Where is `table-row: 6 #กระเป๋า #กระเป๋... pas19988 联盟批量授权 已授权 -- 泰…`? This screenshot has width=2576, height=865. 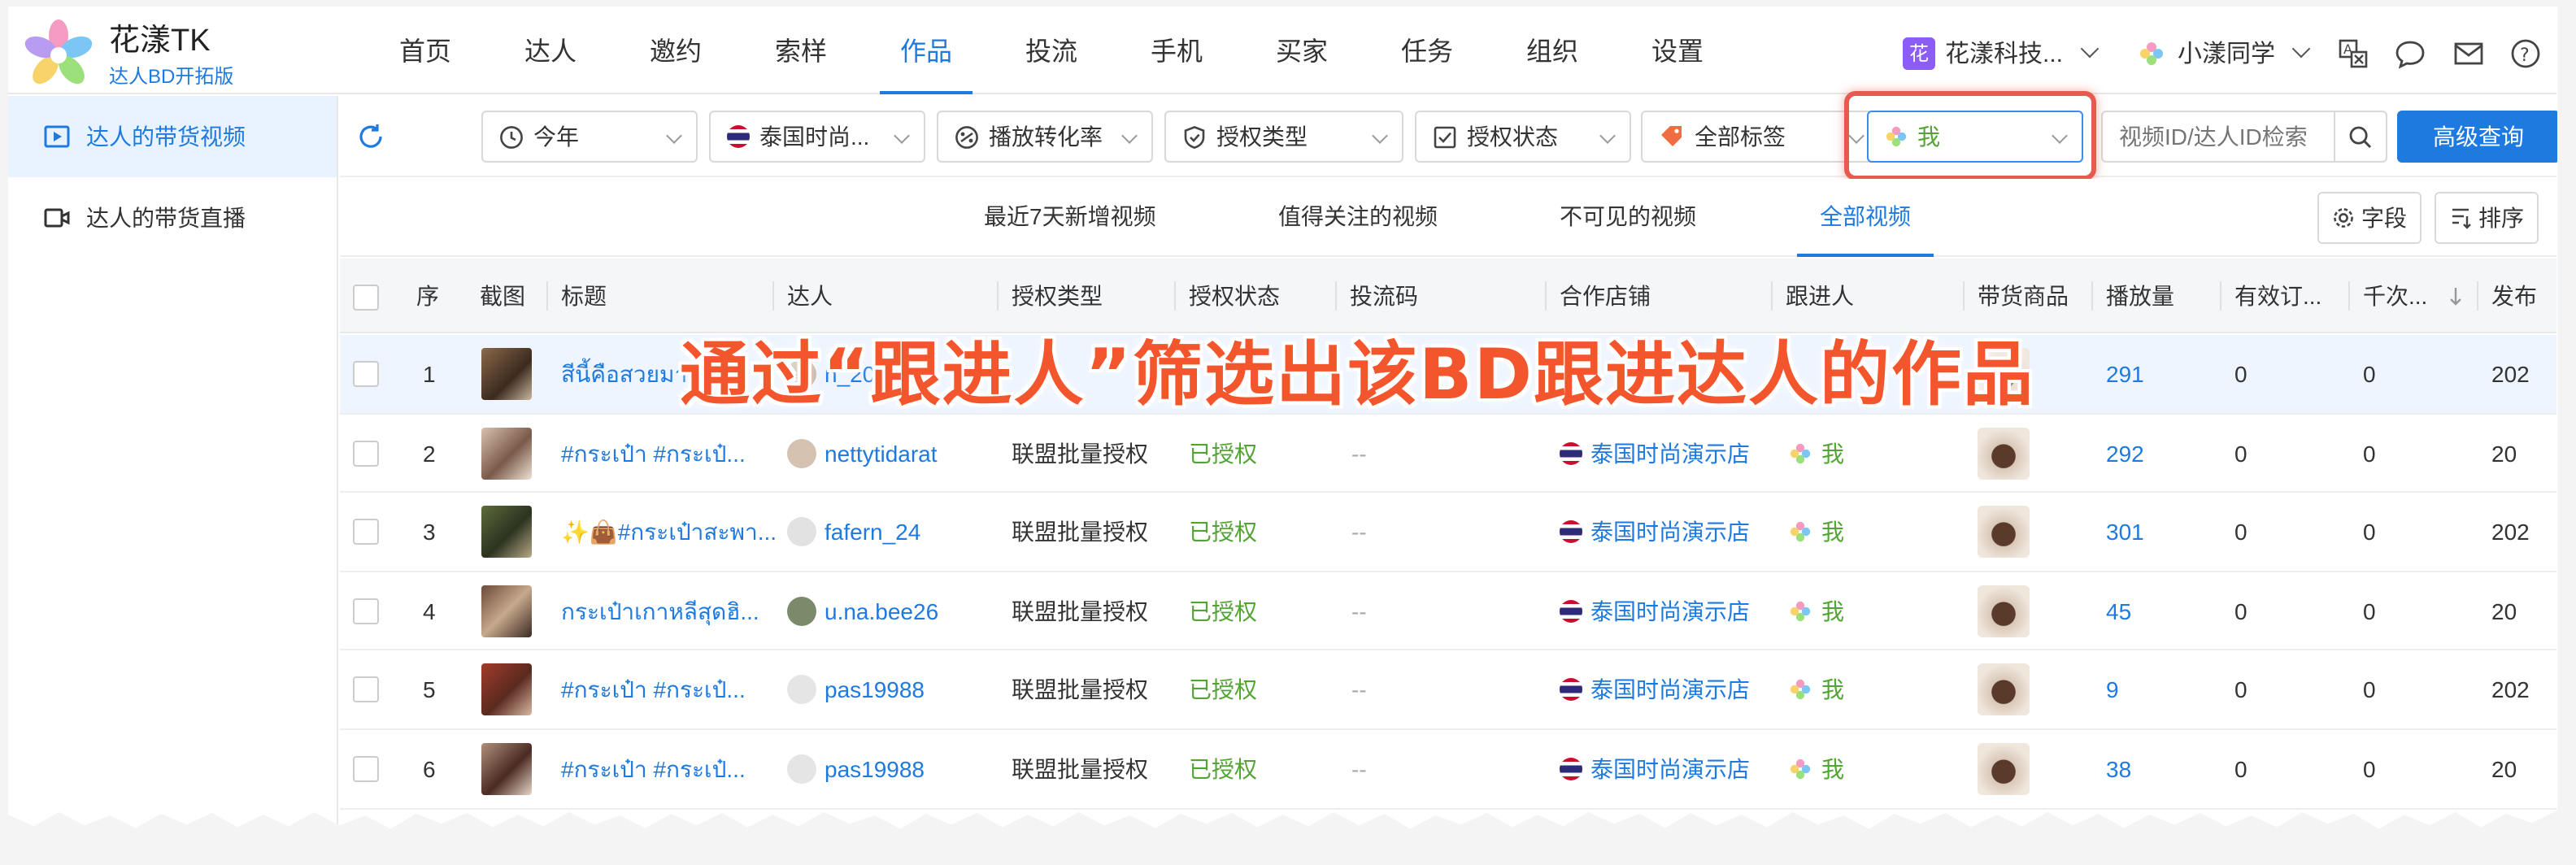
table-row: 6 #กระเป๋า #กระเป๋... pas19988 联盟批量授权 已授权 -- 泰… is located at coordinates (1448, 769).